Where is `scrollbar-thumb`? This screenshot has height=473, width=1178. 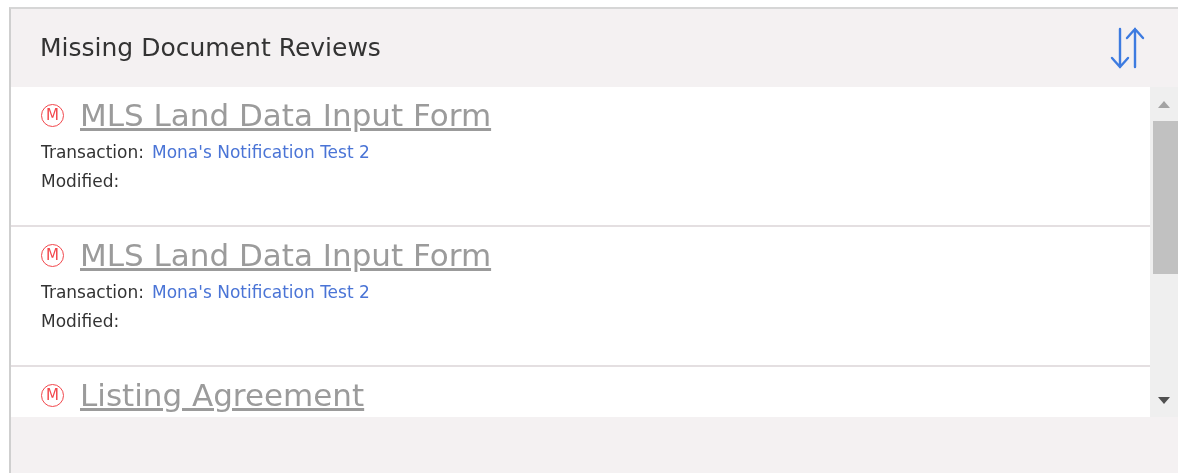 scrollbar-thumb is located at coordinates (1165, 197).